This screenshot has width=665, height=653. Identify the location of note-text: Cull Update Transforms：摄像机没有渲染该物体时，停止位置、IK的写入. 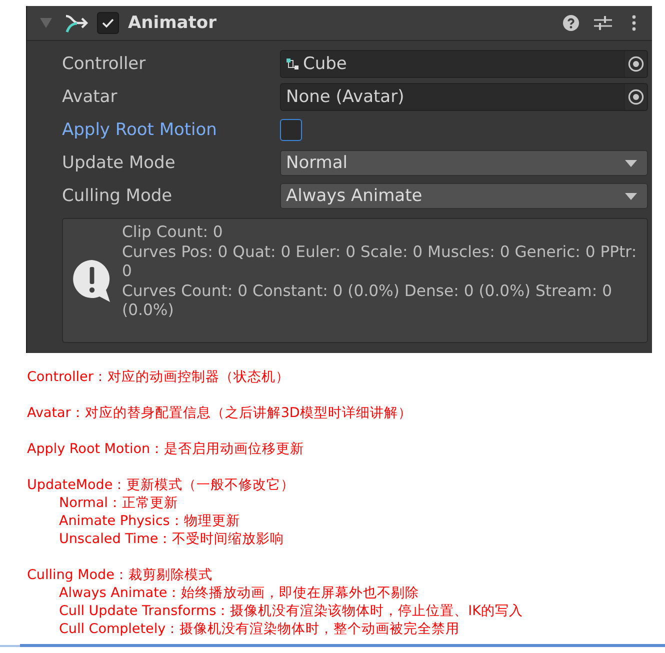
(291, 611).